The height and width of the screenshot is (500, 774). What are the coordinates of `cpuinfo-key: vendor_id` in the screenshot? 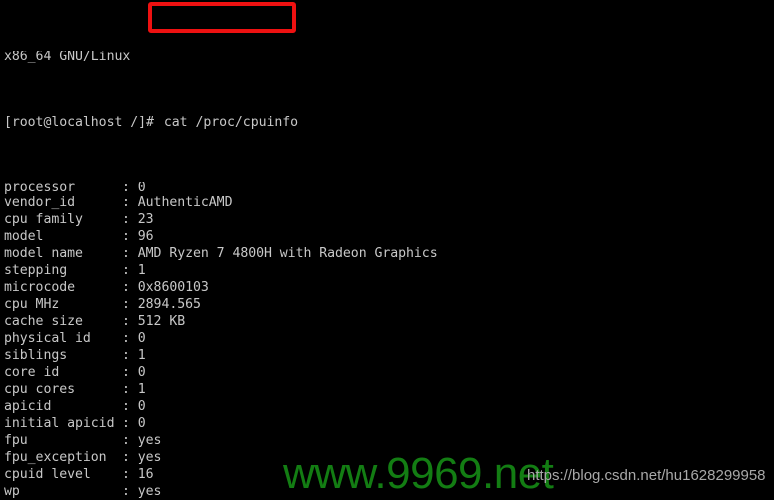 It's located at (40, 202).